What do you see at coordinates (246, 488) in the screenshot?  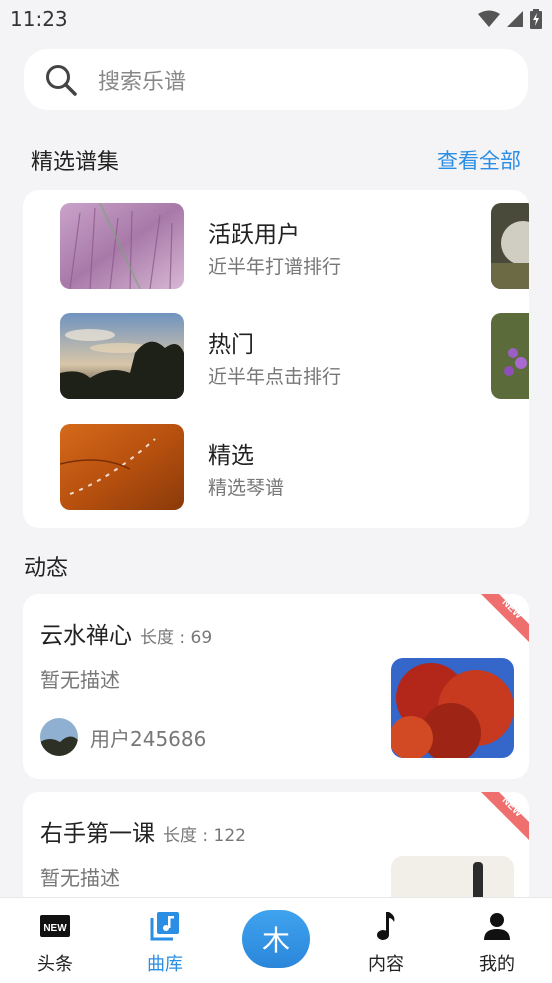 I see `featured-item-subtitle: 精选琴谱` at bounding box center [246, 488].